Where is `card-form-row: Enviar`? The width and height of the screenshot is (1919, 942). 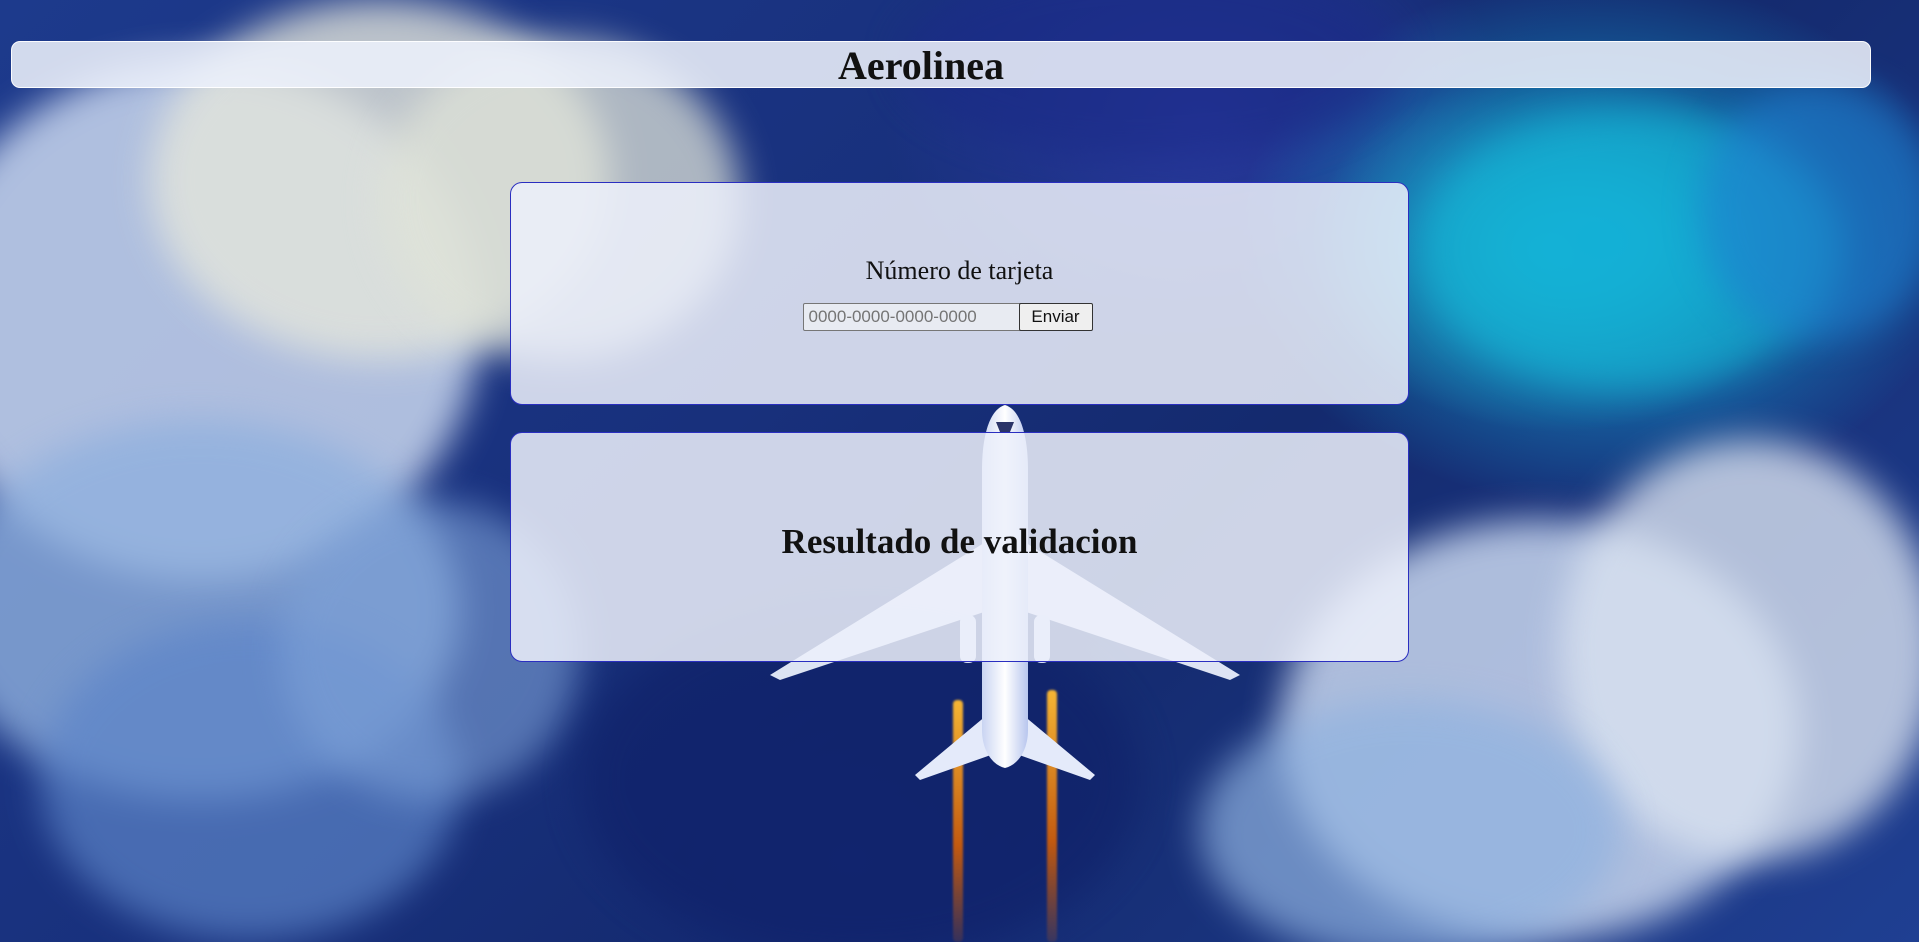
card-form-row: Enviar is located at coordinates (959, 317).